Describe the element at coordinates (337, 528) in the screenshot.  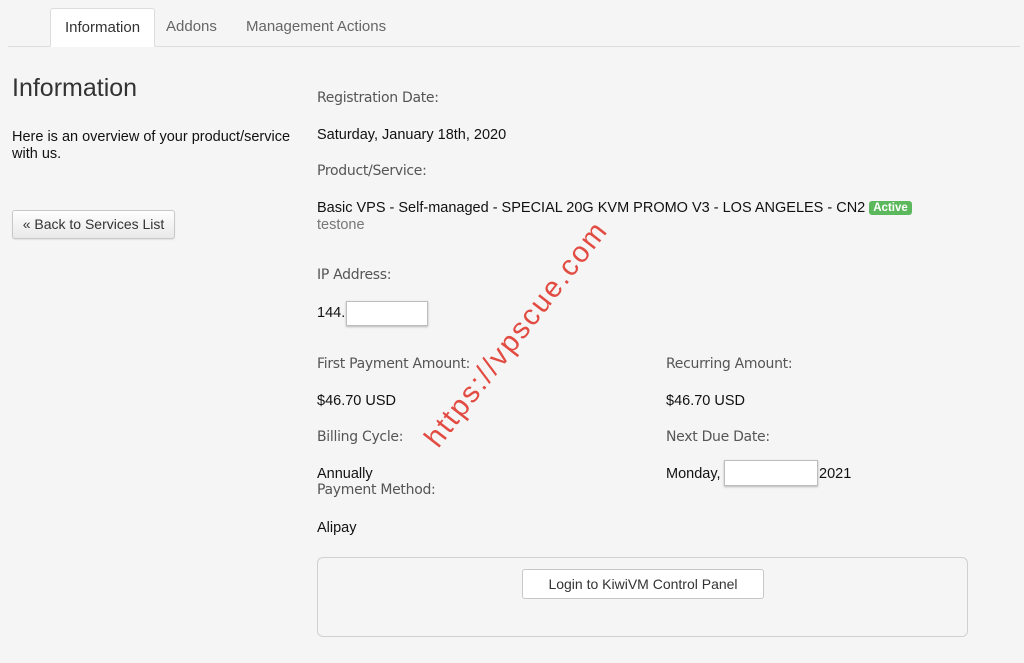
I see `payment-method-value: Alipay` at that location.